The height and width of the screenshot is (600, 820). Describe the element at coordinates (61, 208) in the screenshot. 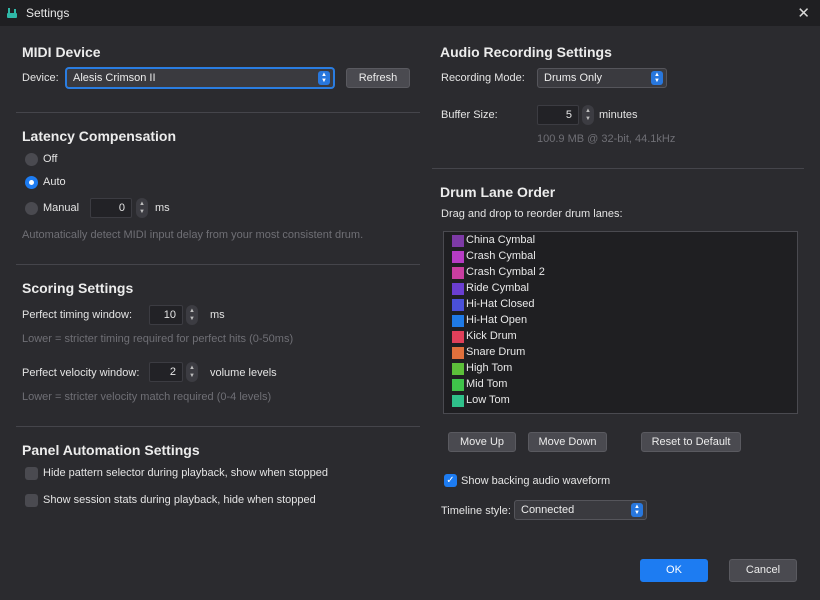

I see `latency-manual-label: Manual` at that location.